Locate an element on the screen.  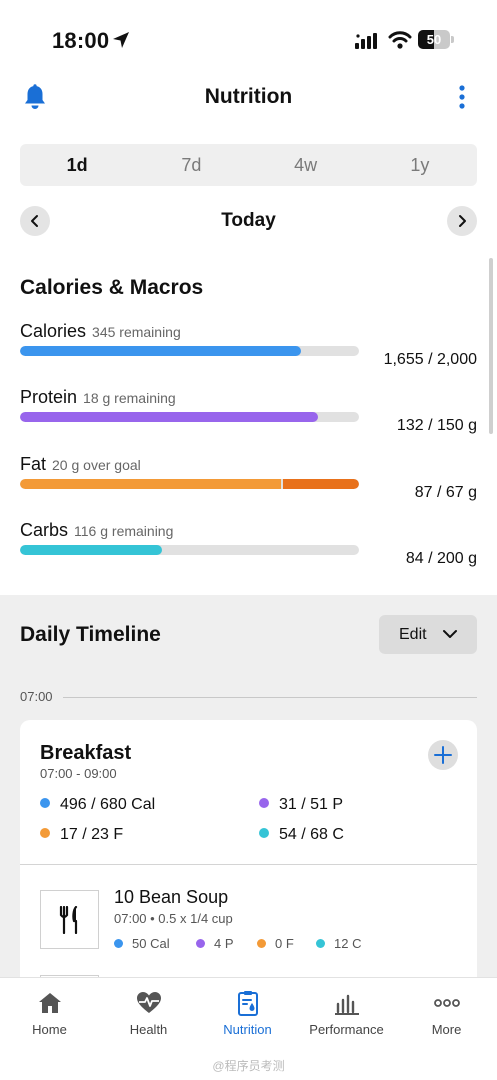
macro-name: Carbs is located at coordinates (44, 530).